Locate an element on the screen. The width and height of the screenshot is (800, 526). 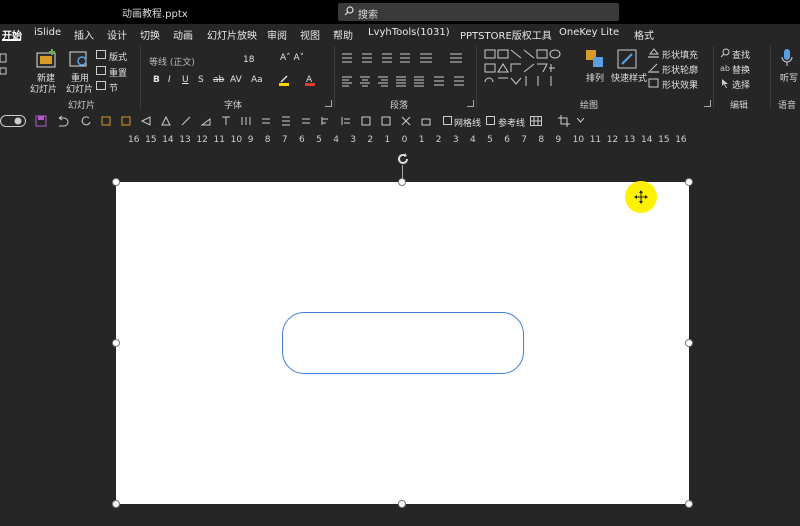
tab-islide: iSlide is located at coordinates (47, 32).